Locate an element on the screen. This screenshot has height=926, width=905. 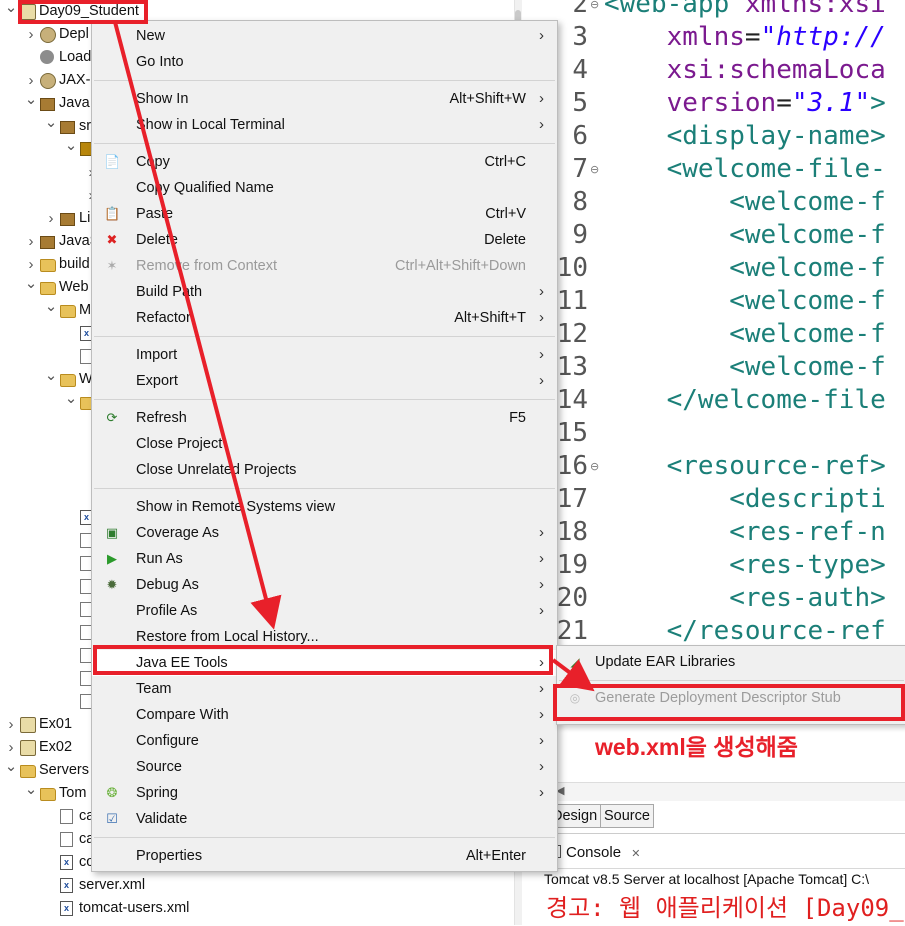
tree-item-label: Depl is located at coordinates (74, 34).